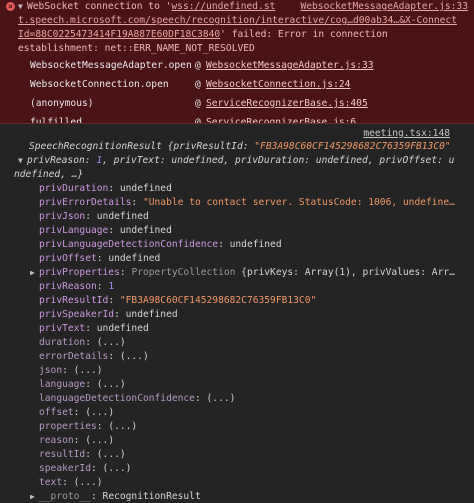  Describe the element at coordinates (99, 84) in the screenshot. I see `stack-function: WebsocketConnection.open` at that location.